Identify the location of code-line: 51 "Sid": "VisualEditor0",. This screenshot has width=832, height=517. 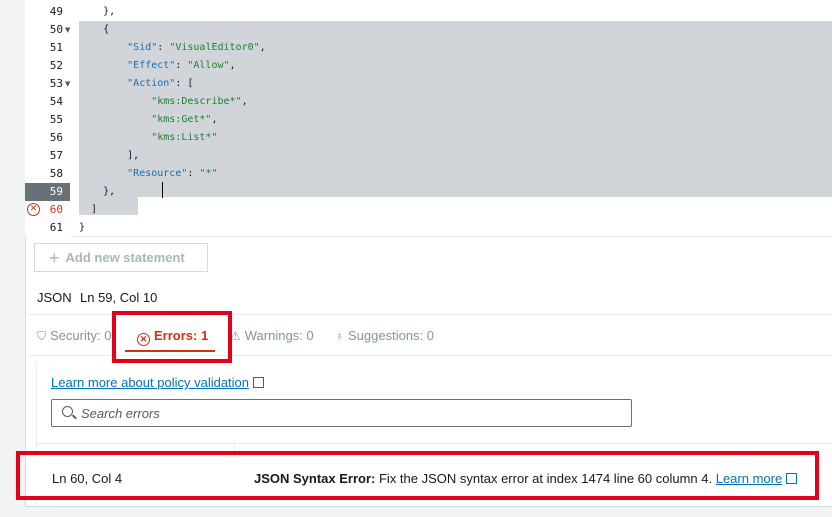
(428, 48).